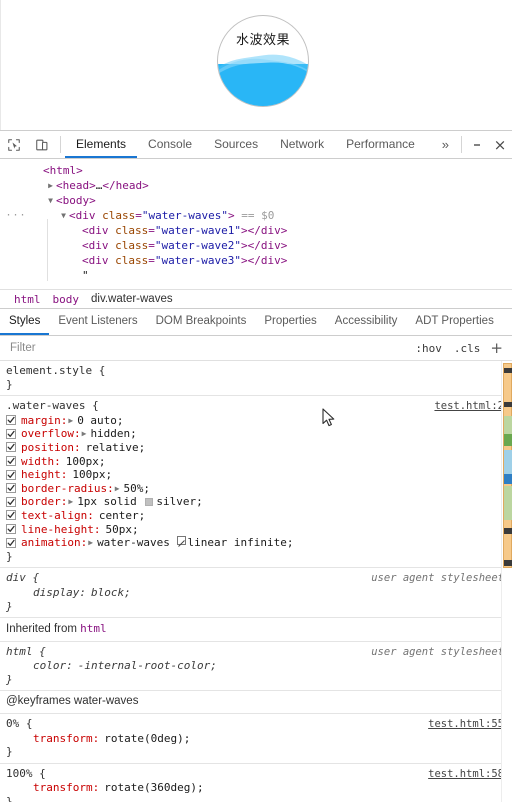 This screenshot has width=512, height=802. Describe the element at coordinates (290, 322) in the screenshot. I see `tab-properties: Properties` at that location.